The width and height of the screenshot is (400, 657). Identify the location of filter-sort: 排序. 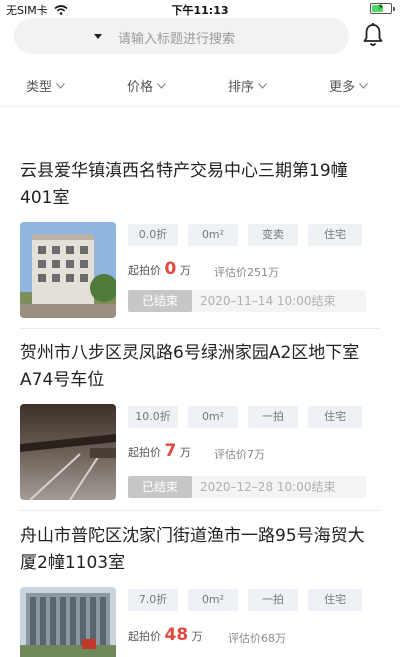
(247, 85).